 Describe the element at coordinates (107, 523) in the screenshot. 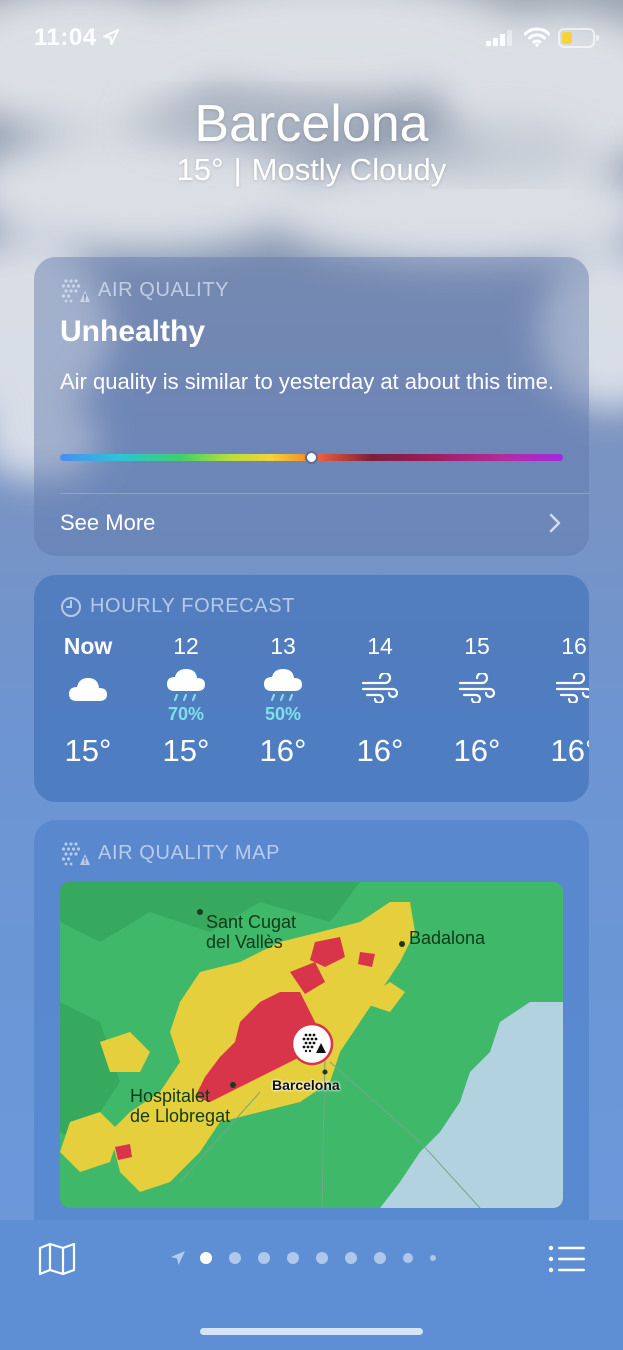

I see `see-more-link: See More` at that location.